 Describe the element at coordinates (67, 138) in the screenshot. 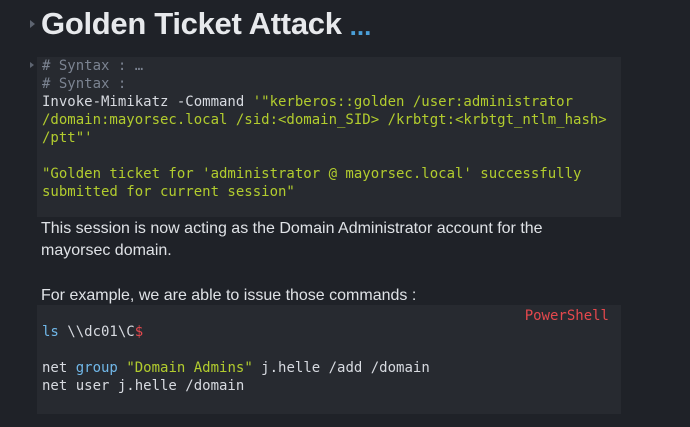

I see `code-string: /ptt"'` at that location.